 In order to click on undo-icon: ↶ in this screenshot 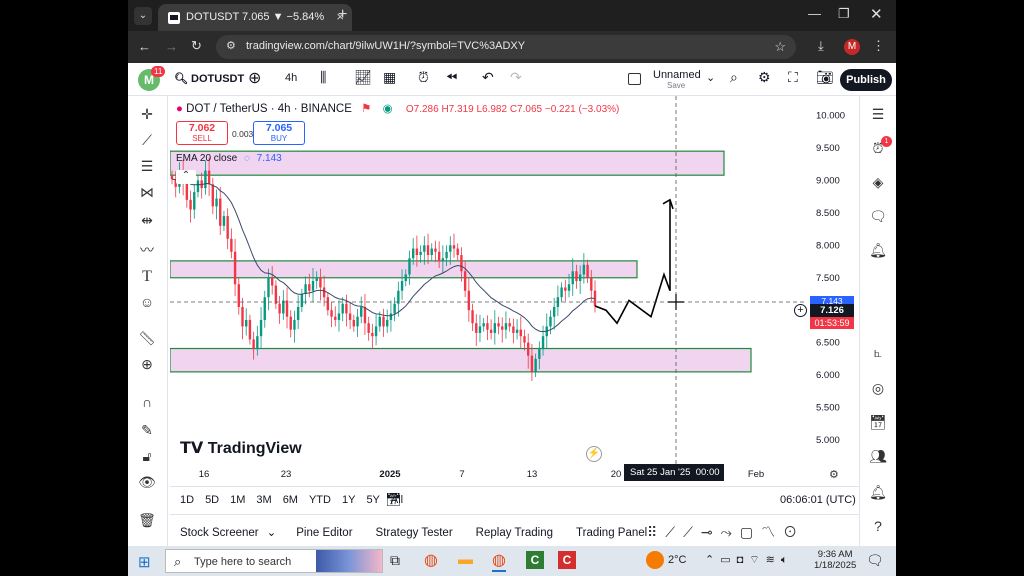, I will do `click(488, 77)`.